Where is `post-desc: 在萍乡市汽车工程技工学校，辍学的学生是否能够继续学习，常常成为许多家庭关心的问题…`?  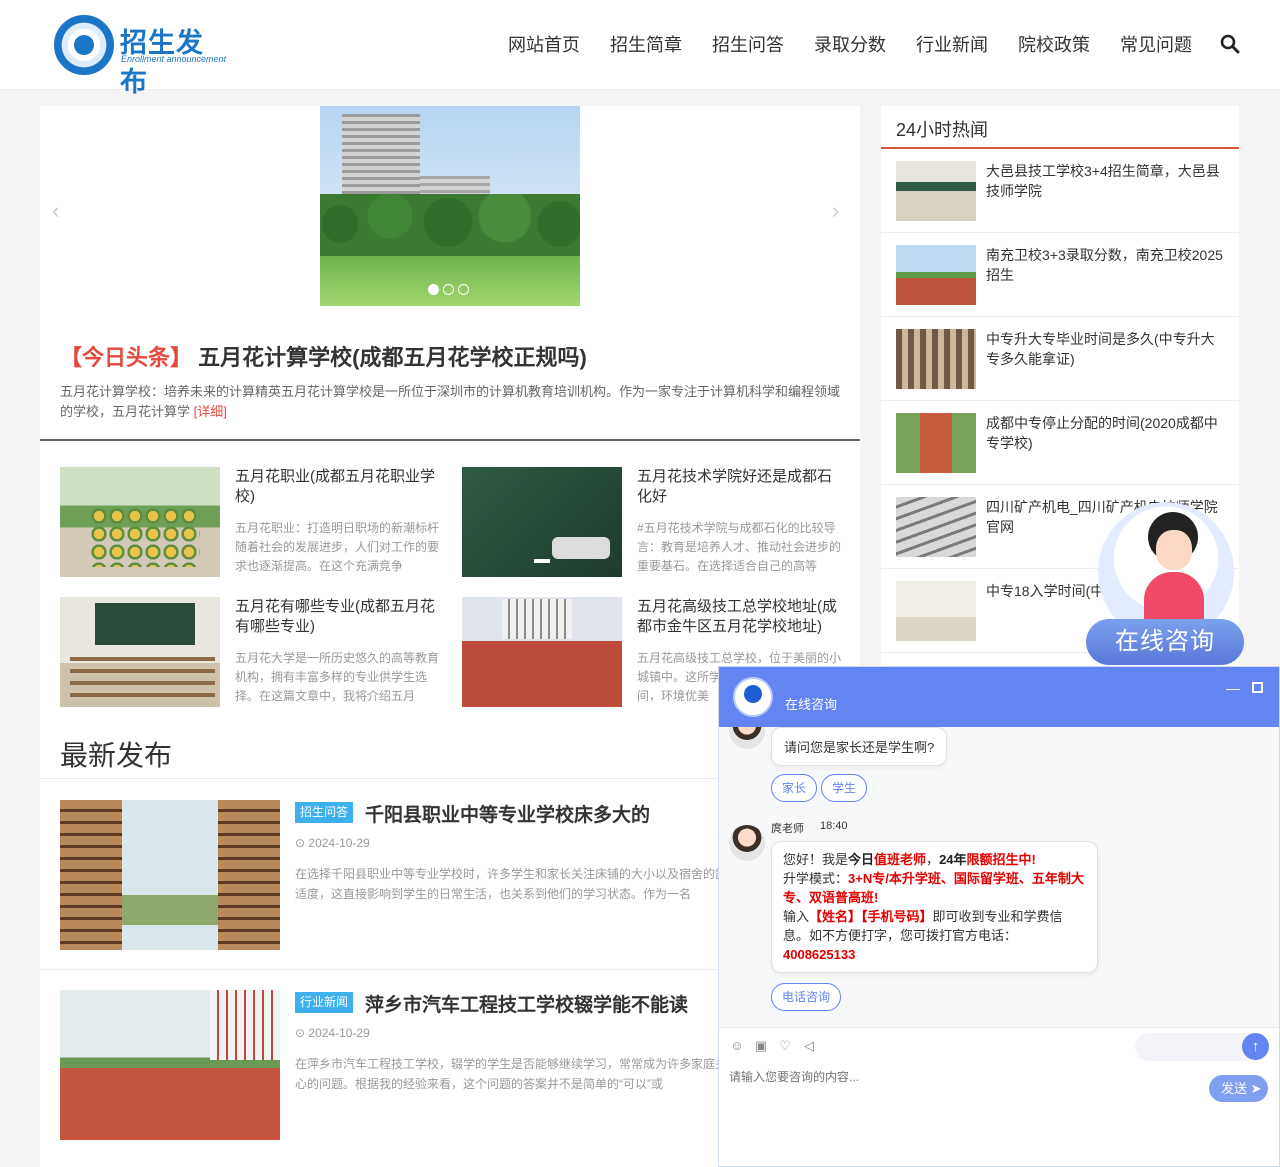
post-desc: 在萍乡市汽车工程技工学校，辍学的学生是否能够继续学习，常常成为许多家庭关心的问题… is located at coordinates (515, 1074).